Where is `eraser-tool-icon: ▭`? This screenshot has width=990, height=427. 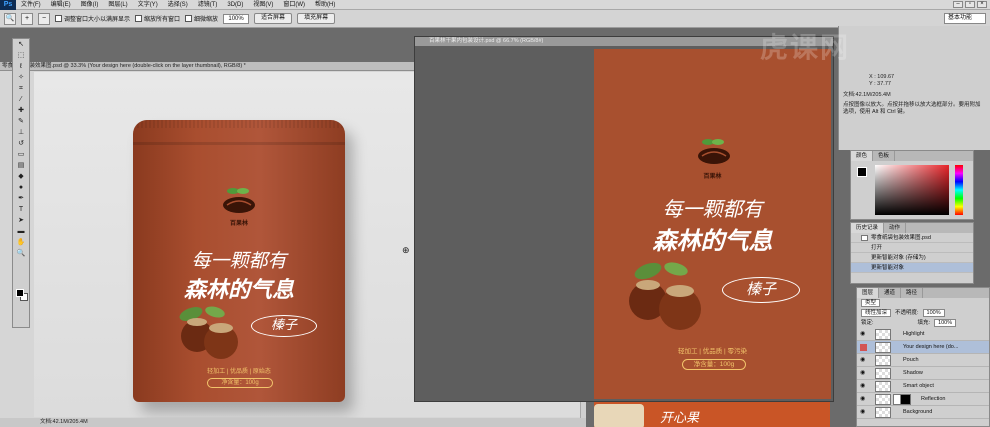 eraser-tool-icon: ▭ is located at coordinates (21, 155).